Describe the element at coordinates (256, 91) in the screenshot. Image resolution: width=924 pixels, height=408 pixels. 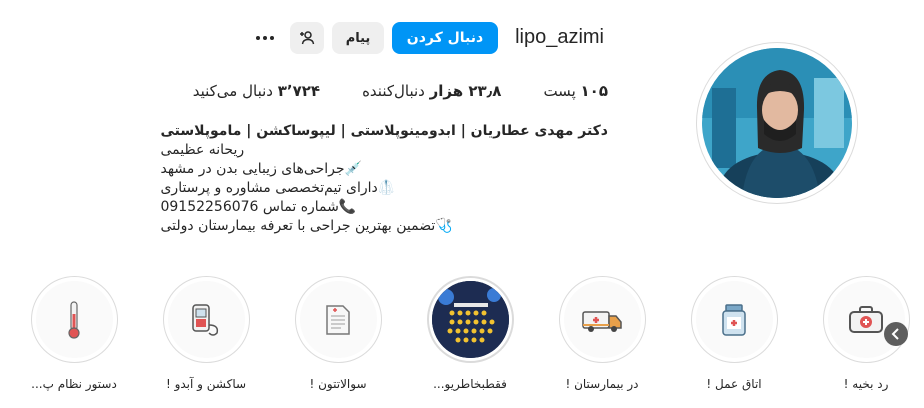
I see `following-count: ۳٬۷۲۴ دنبال می‌کنید` at that location.